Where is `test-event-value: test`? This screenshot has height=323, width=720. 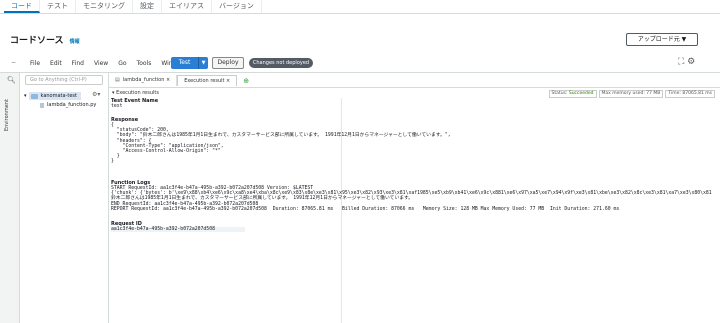 test-event-value: test is located at coordinates (117, 106).